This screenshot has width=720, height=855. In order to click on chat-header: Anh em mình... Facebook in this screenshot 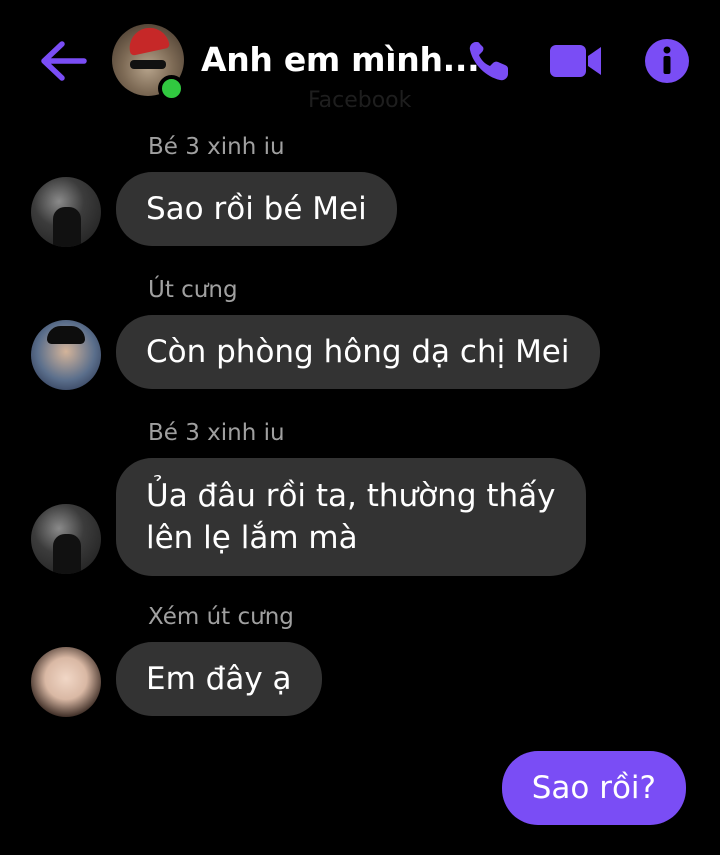, I will do `click(360, 59)`.